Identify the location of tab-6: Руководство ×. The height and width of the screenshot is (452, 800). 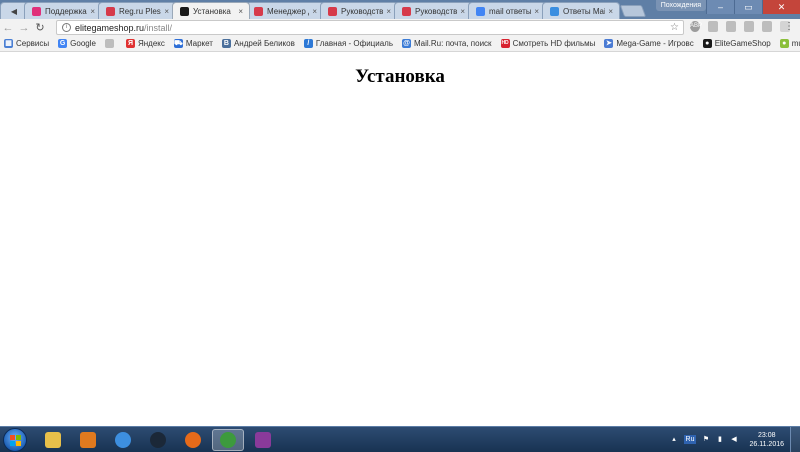
(433, 10).